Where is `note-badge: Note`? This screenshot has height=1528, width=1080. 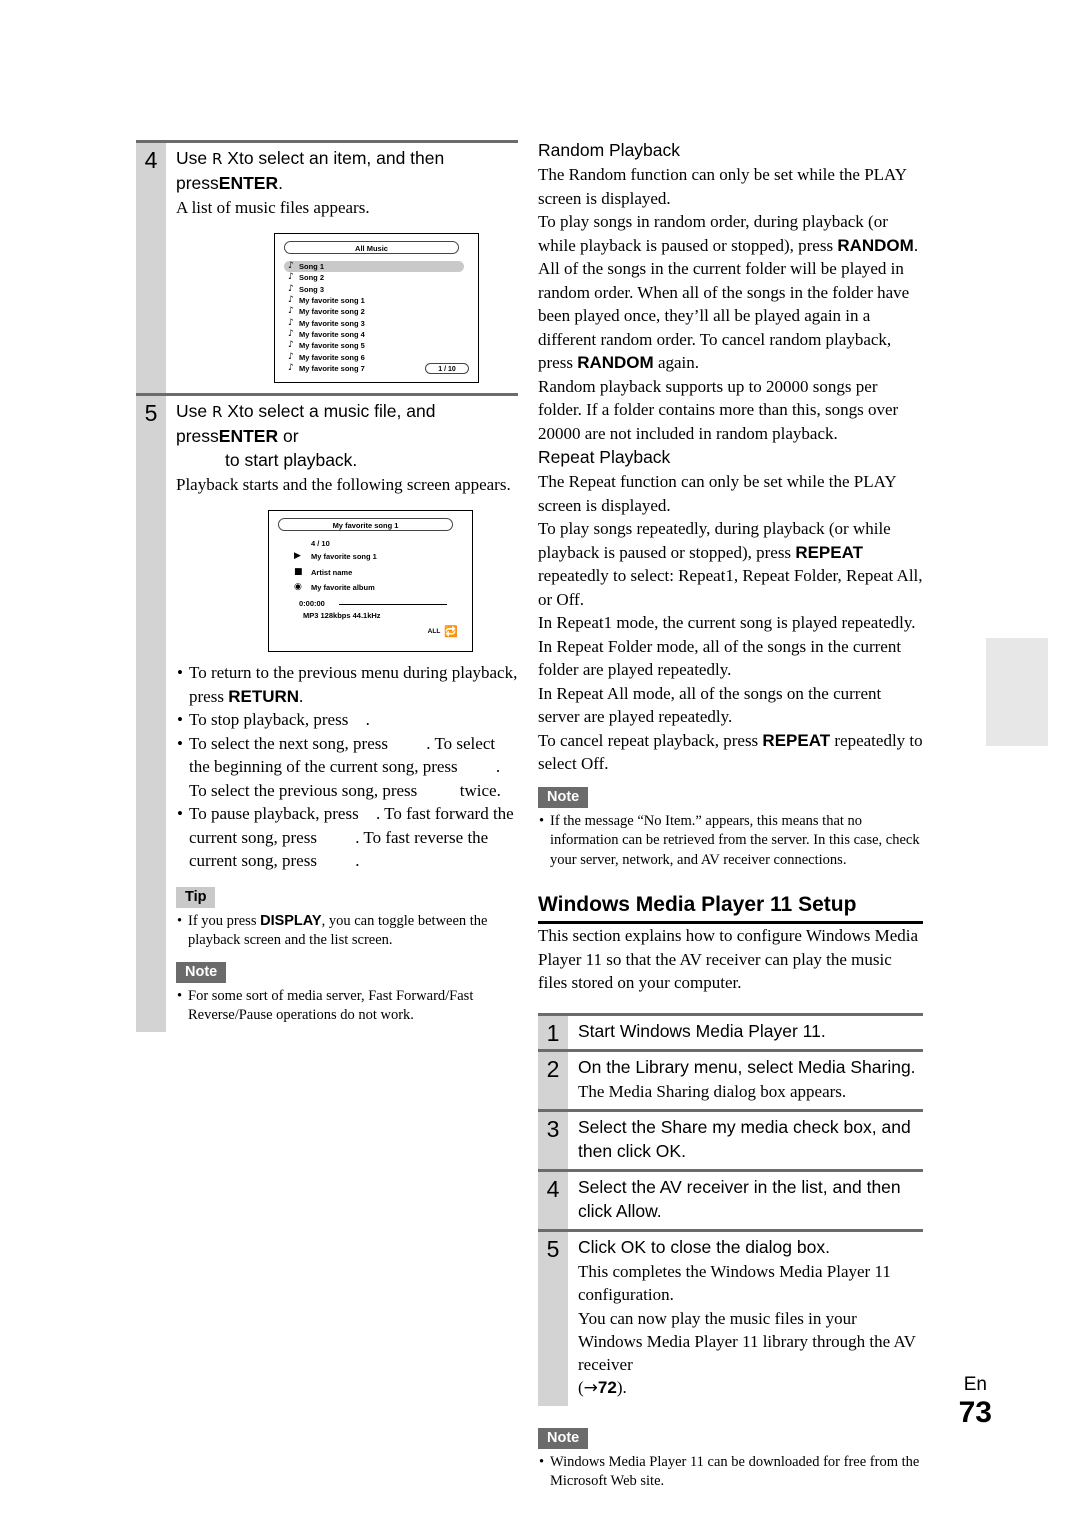 note-badge: Note is located at coordinates (563, 797).